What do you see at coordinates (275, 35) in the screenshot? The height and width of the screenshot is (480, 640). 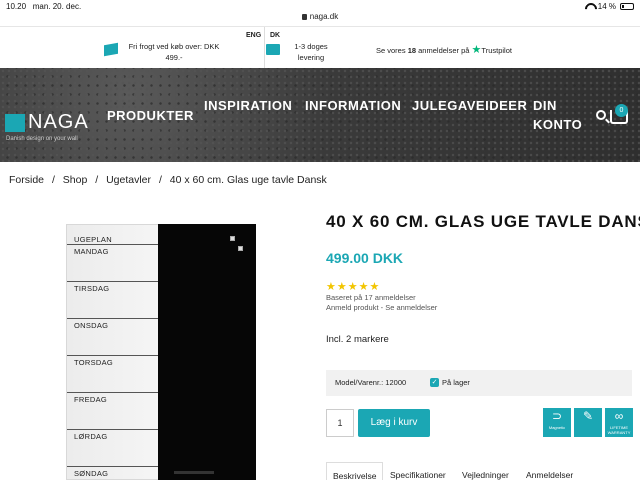 I see `lang-dk-link: DK` at bounding box center [275, 35].